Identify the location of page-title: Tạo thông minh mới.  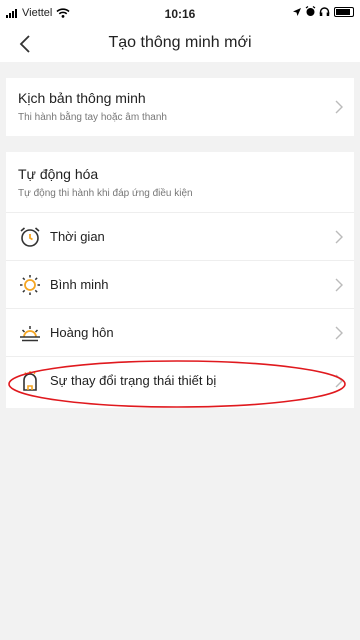
(180, 42).